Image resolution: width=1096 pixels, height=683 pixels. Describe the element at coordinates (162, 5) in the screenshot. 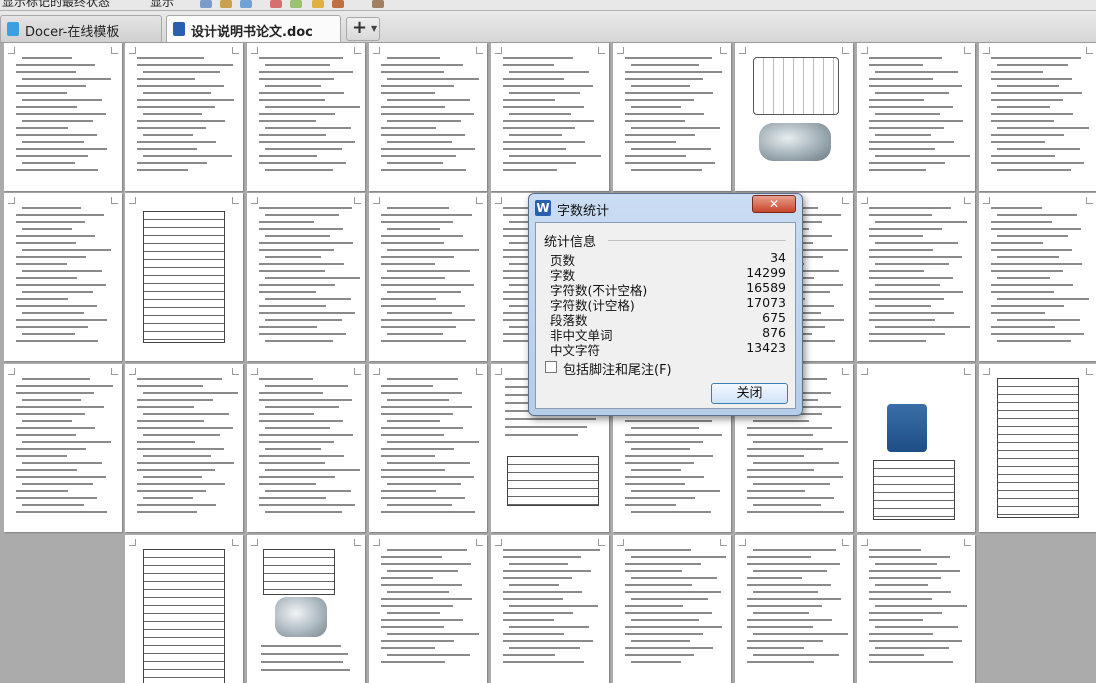

I see `show-button: 显示` at that location.